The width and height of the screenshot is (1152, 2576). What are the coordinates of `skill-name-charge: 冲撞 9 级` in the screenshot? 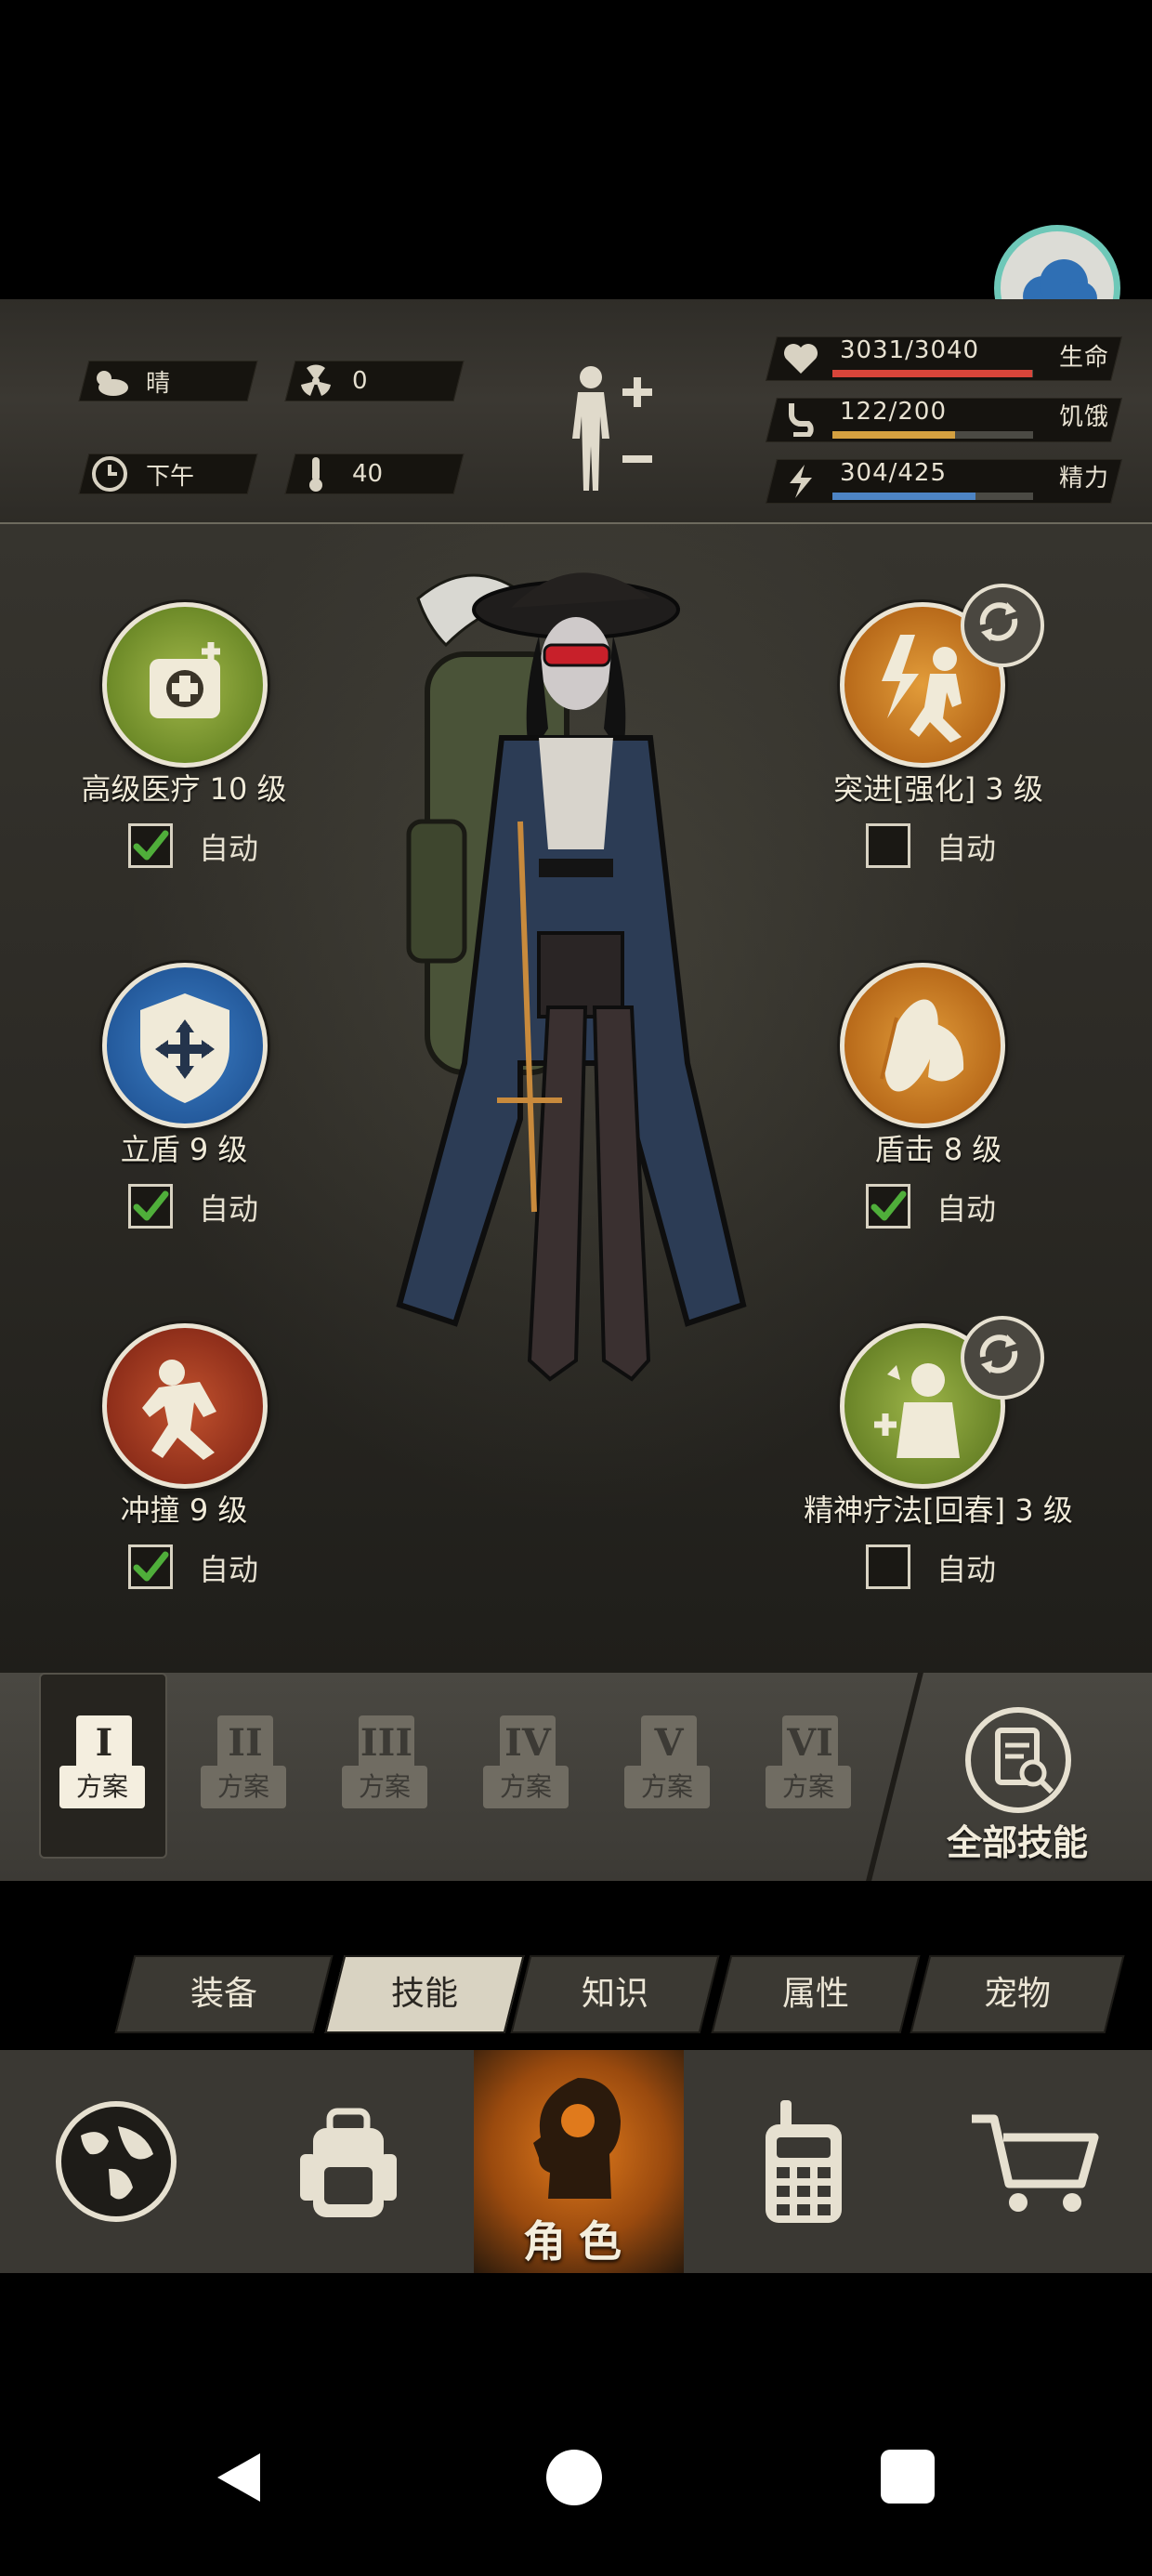 It's located at (184, 1510).